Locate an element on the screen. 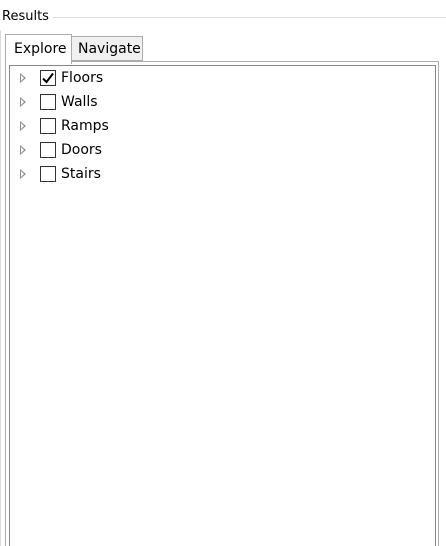 The height and width of the screenshot is (546, 446). tree-item-doors: Doors is located at coordinates (222, 150).